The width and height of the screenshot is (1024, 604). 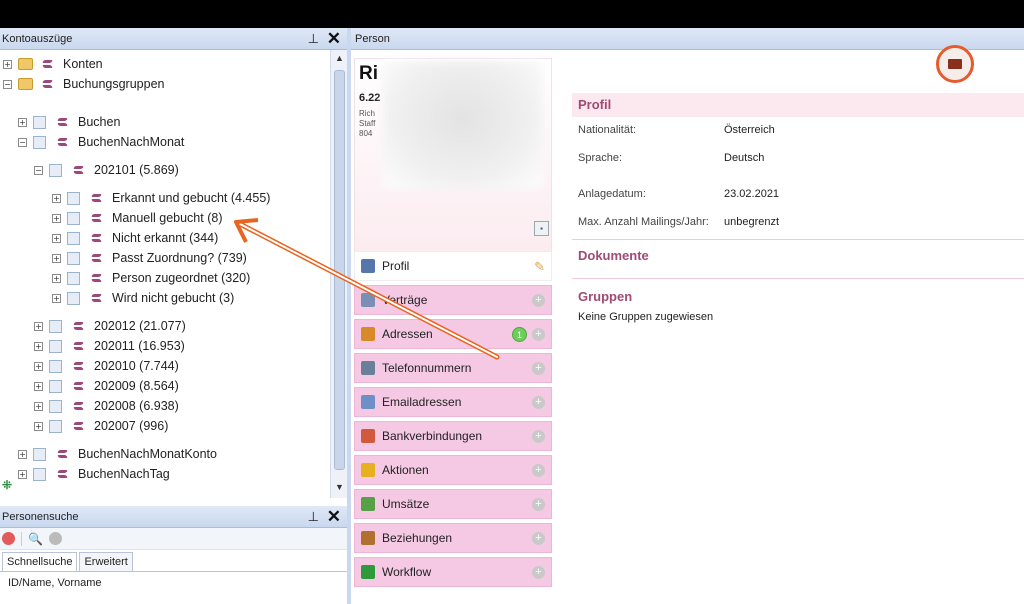 I want to click on tree-node: + Passt Zuordnung? (739), so click(x=149, y=258).